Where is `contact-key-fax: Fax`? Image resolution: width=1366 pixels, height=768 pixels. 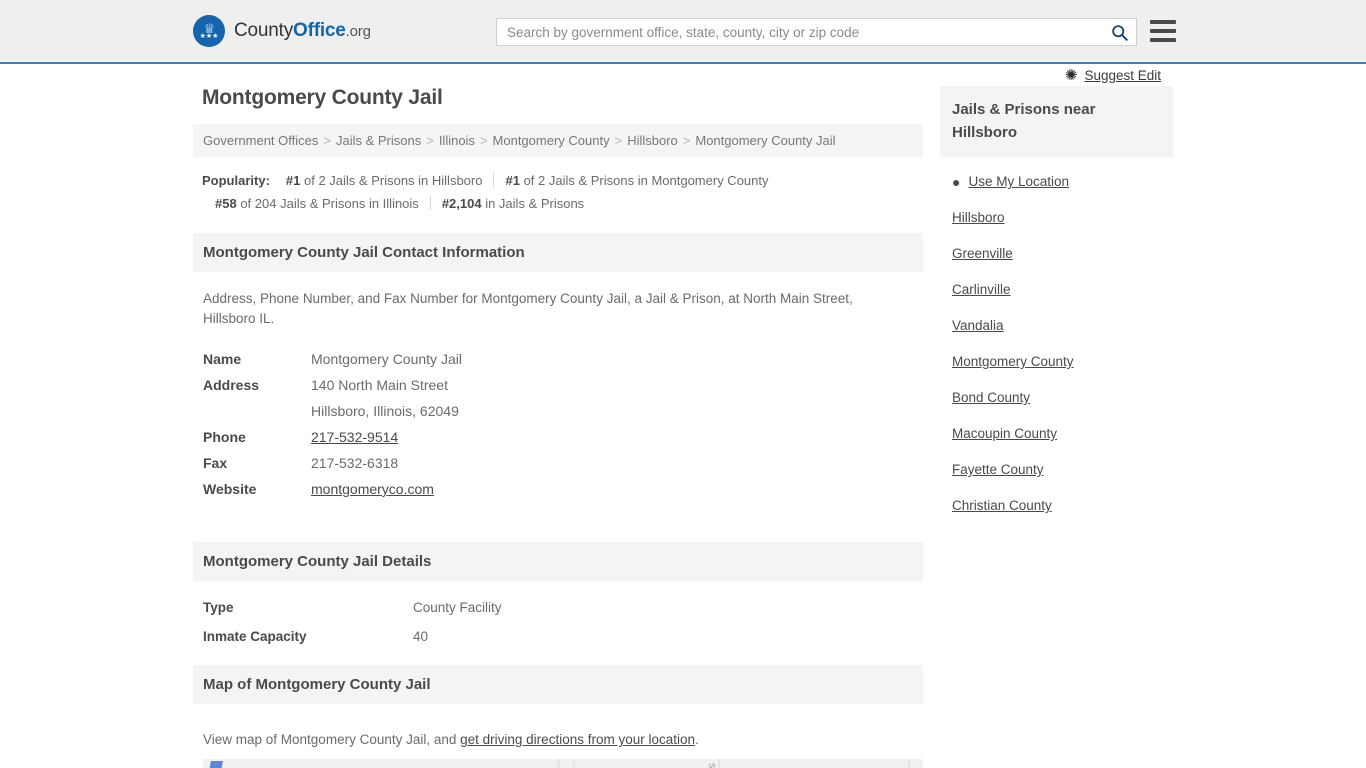
contact-key-fax: Fax is located at coordinates (215, 463).